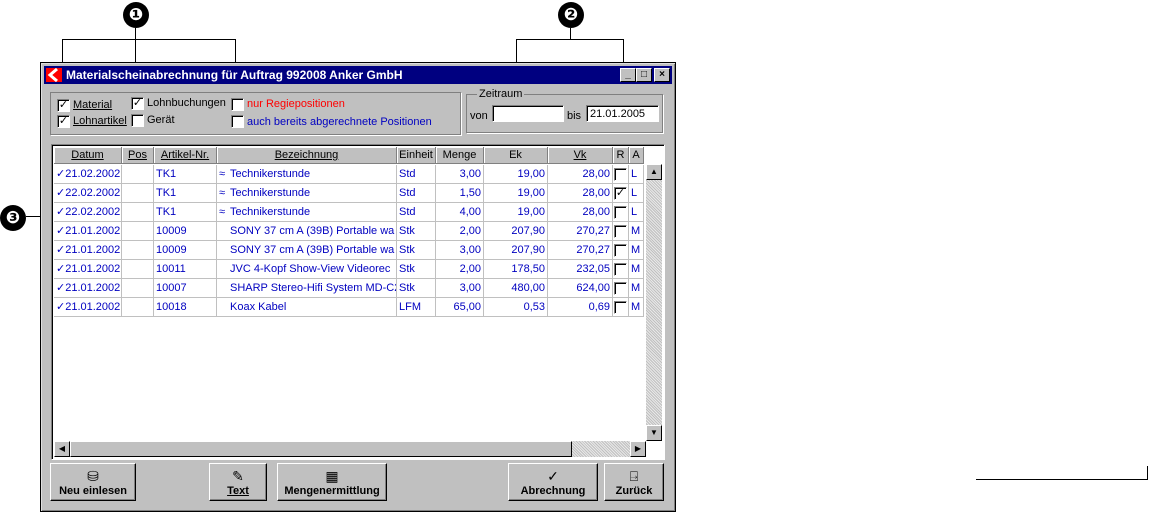  I want to click on scroll-up-button: ▲, so click(654, 172).